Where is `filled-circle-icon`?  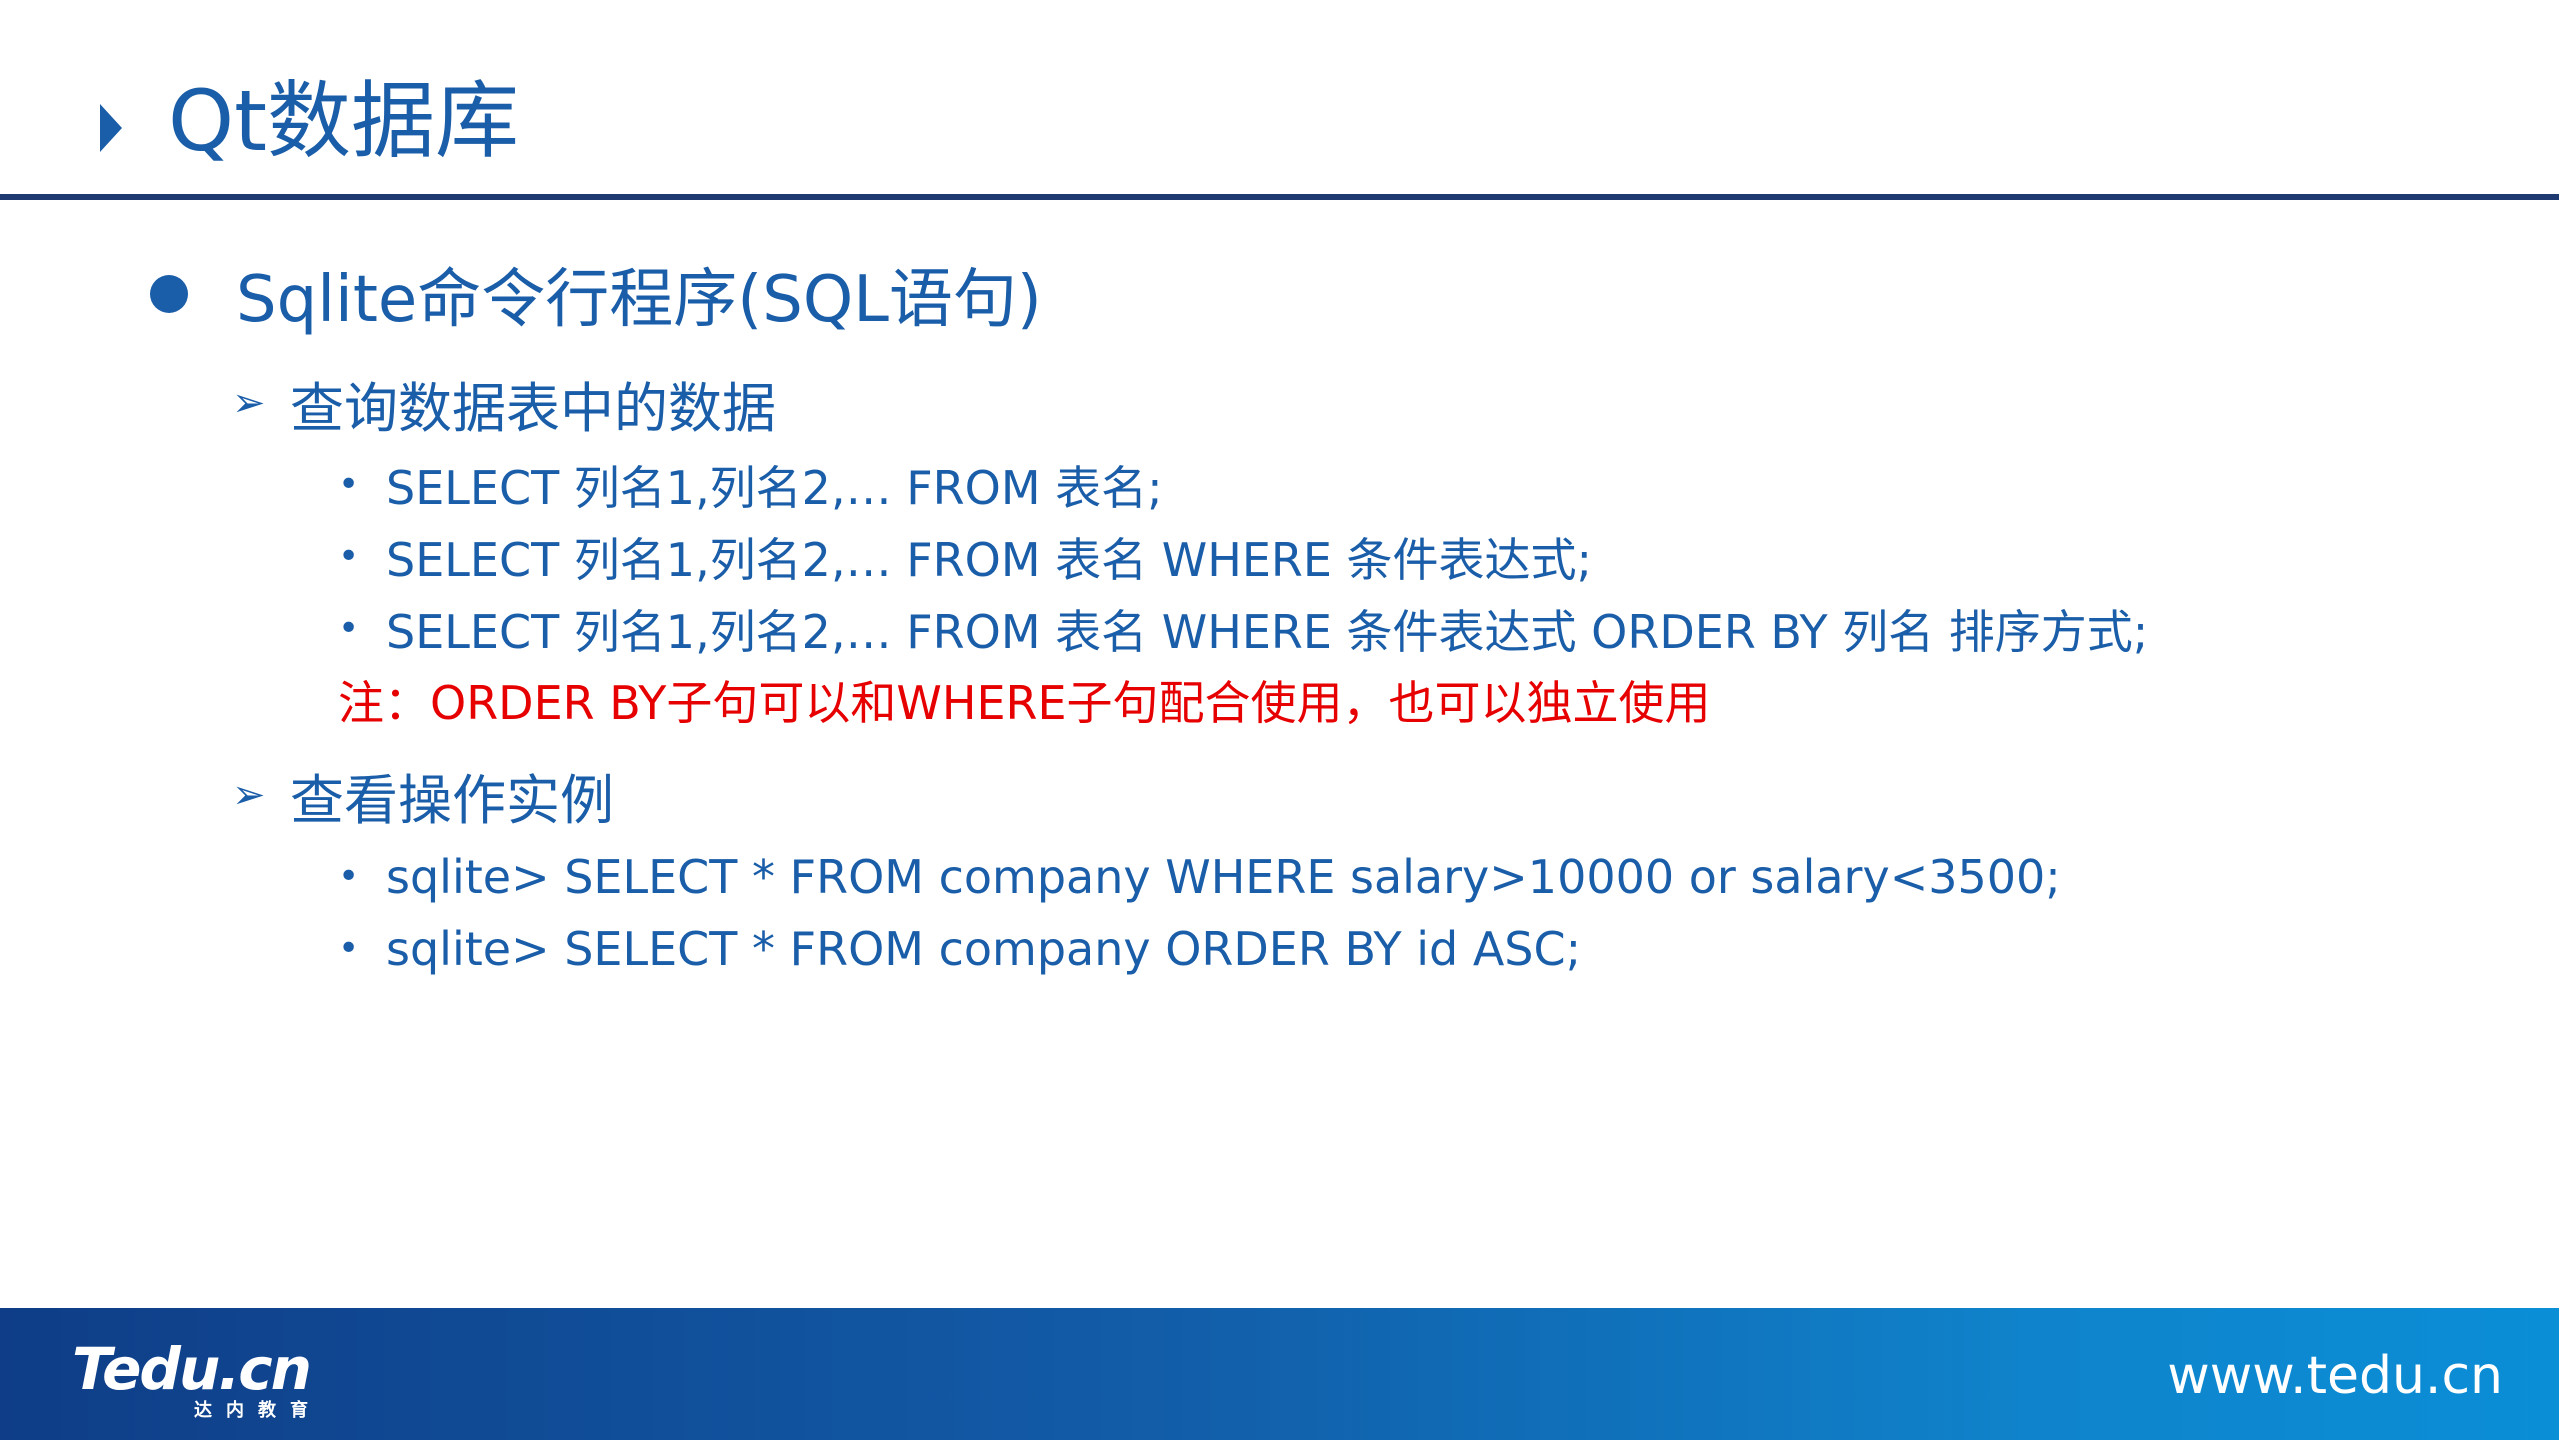
filled-circle-icon is located at coordinates (169, 294).